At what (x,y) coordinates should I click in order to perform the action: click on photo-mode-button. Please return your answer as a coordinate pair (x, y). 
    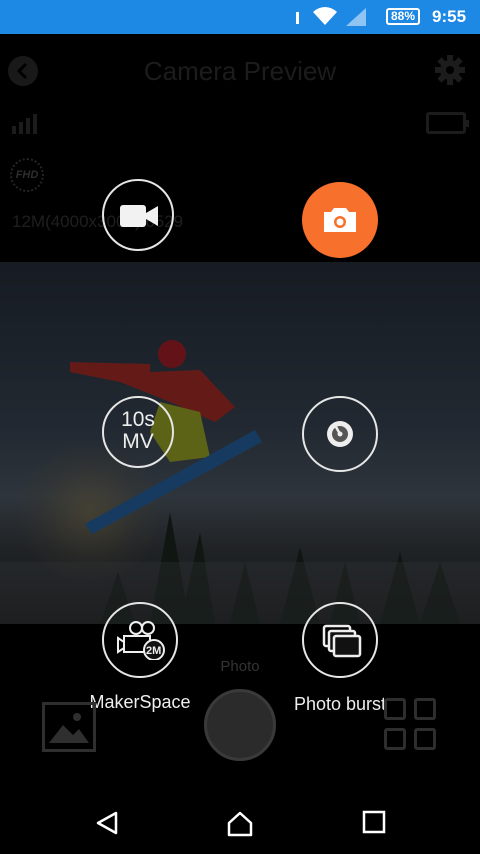
    Looking at the image, I should click on (340, 220).